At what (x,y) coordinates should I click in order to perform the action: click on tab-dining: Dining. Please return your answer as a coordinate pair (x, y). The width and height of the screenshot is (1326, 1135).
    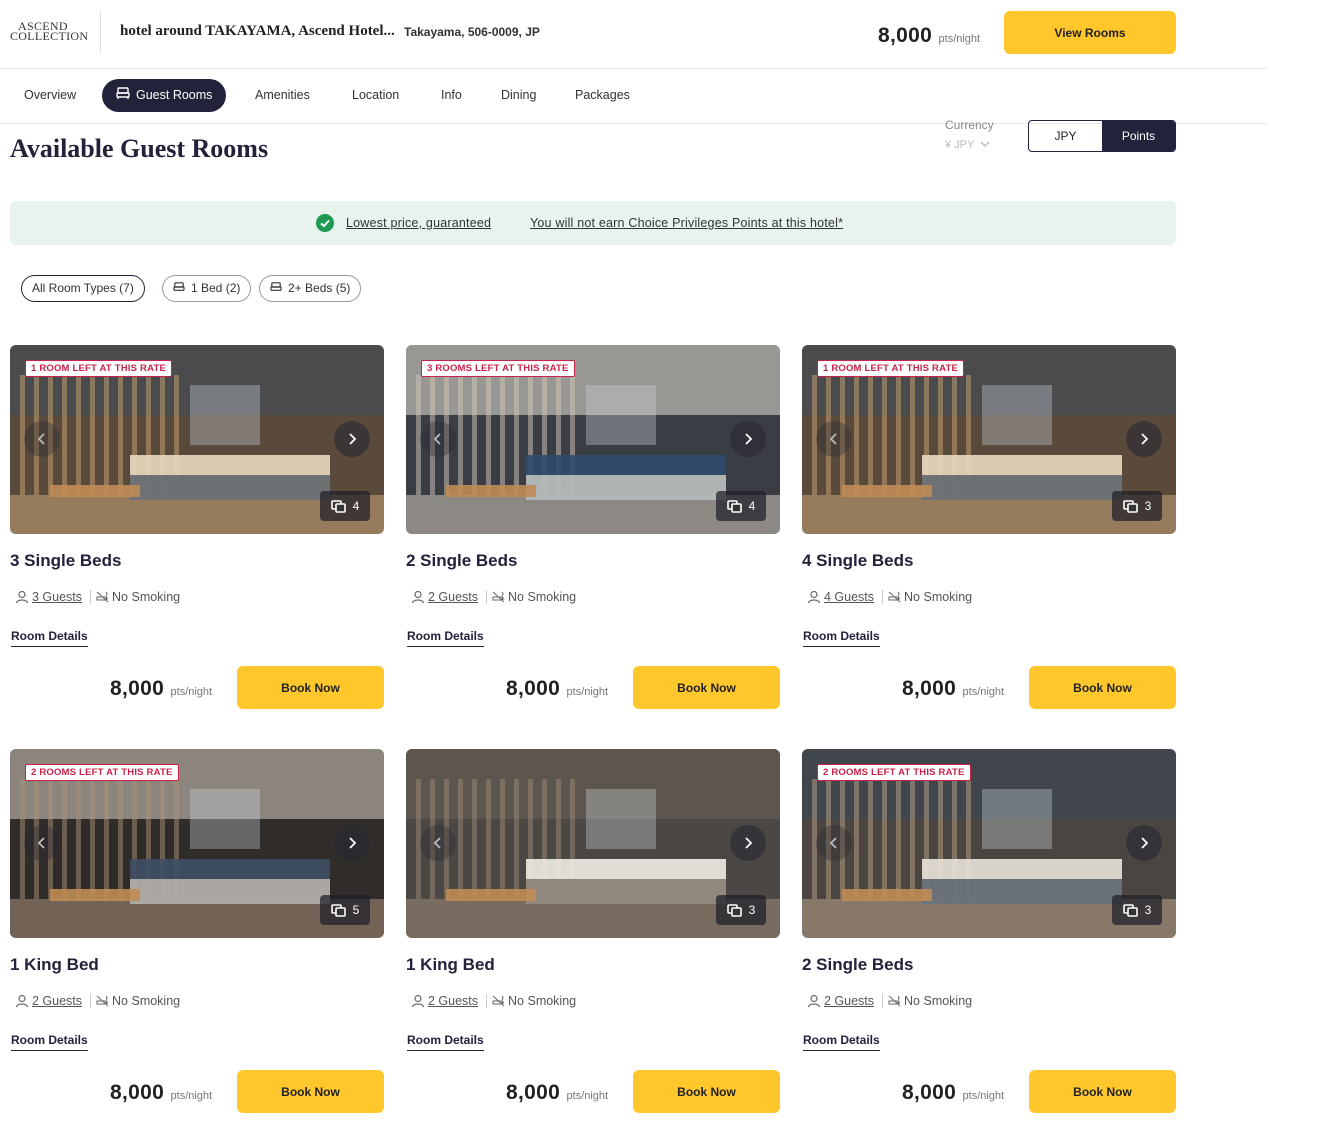
    Looking at the image, I should click on (518, 95).